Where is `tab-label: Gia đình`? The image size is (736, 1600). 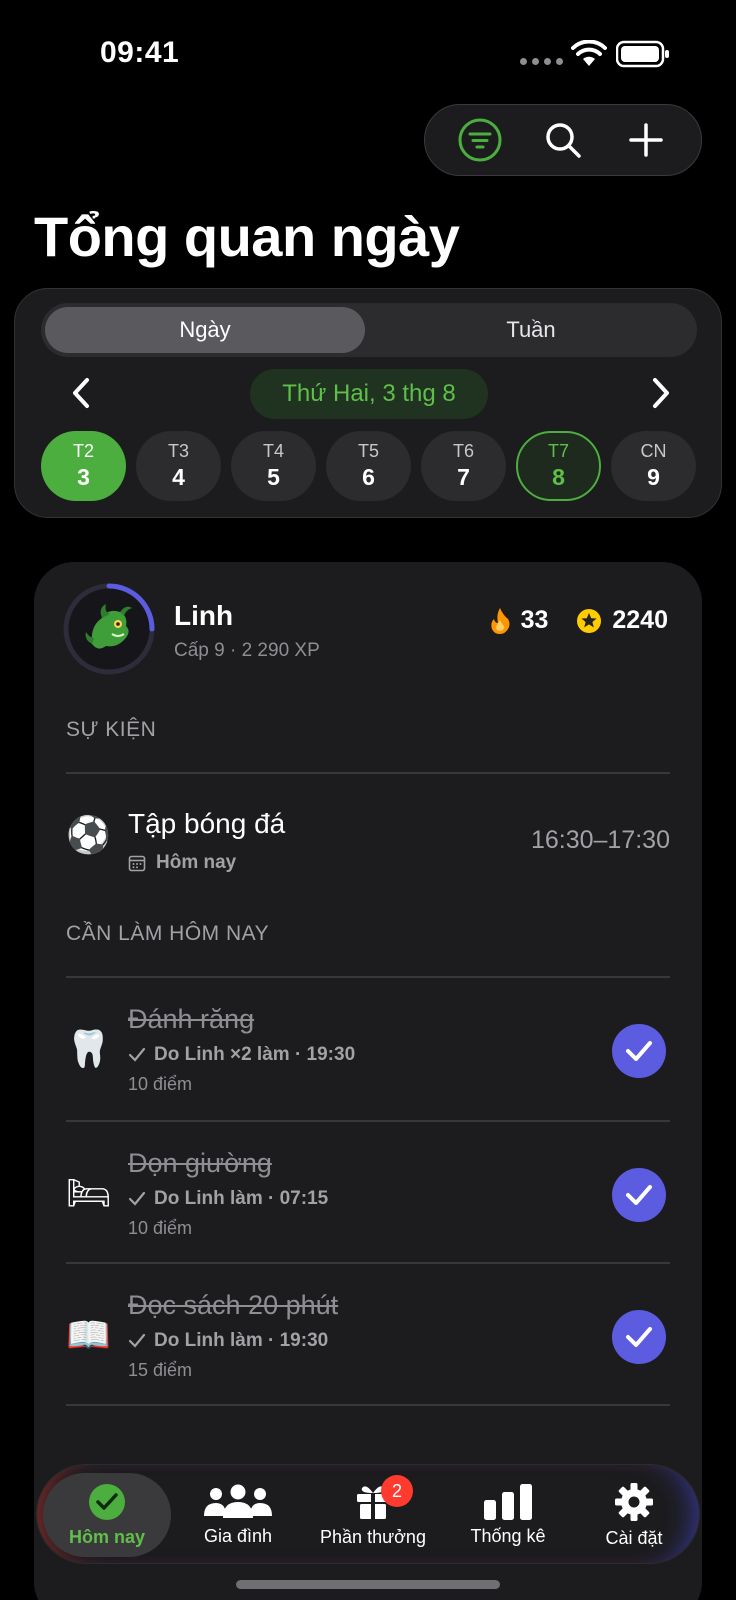
tab-label: Gia đình is located at coordinates (238, 1535).